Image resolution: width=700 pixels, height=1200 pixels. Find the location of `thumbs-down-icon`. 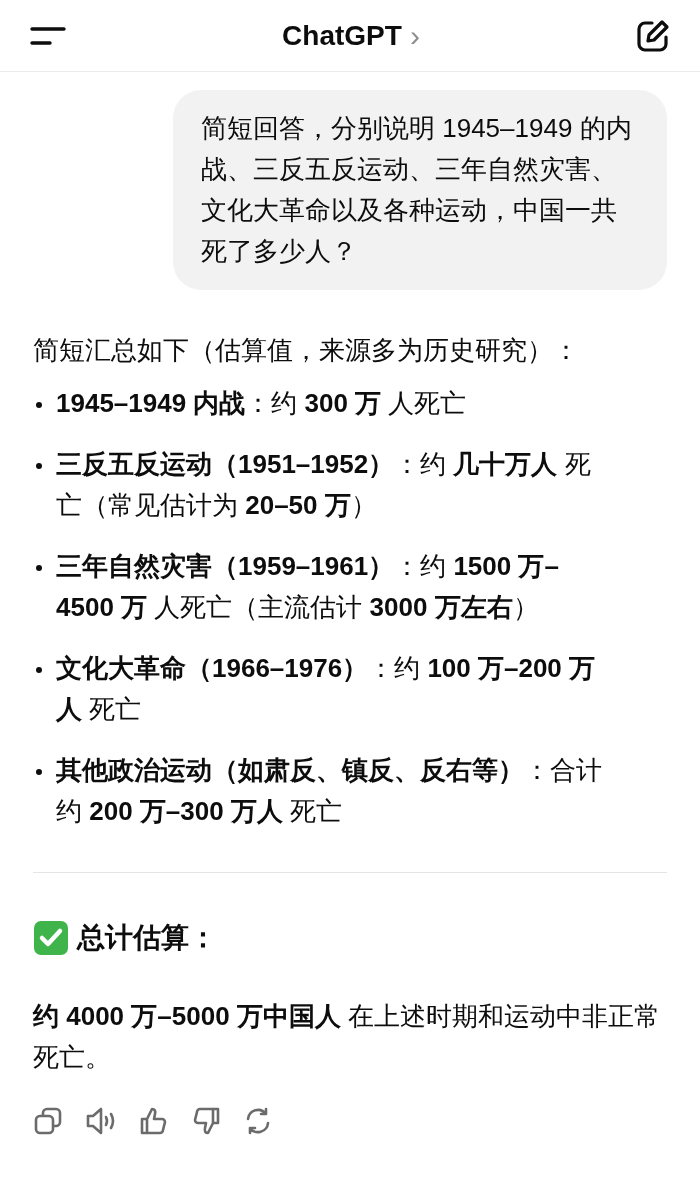

thumbs-down-icon is located at coordinates (206, 1121).